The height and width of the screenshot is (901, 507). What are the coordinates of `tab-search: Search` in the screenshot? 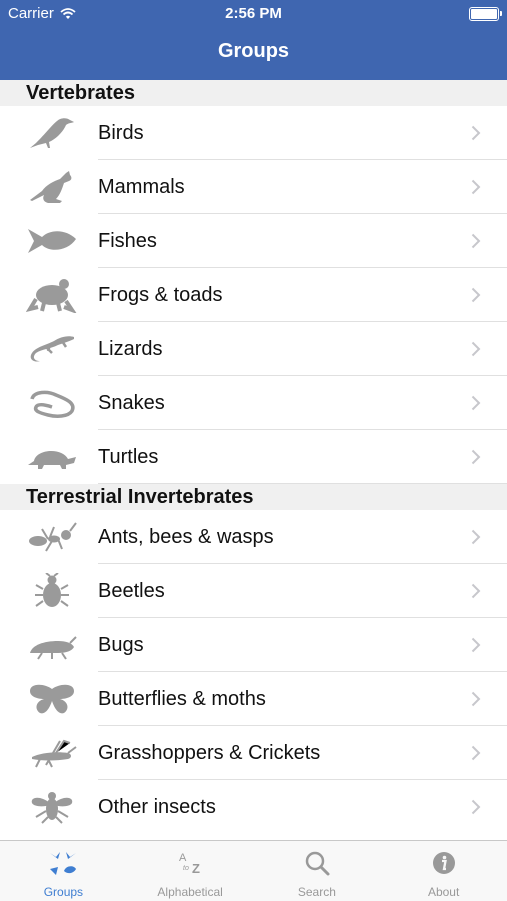 It's located at (317, 871).